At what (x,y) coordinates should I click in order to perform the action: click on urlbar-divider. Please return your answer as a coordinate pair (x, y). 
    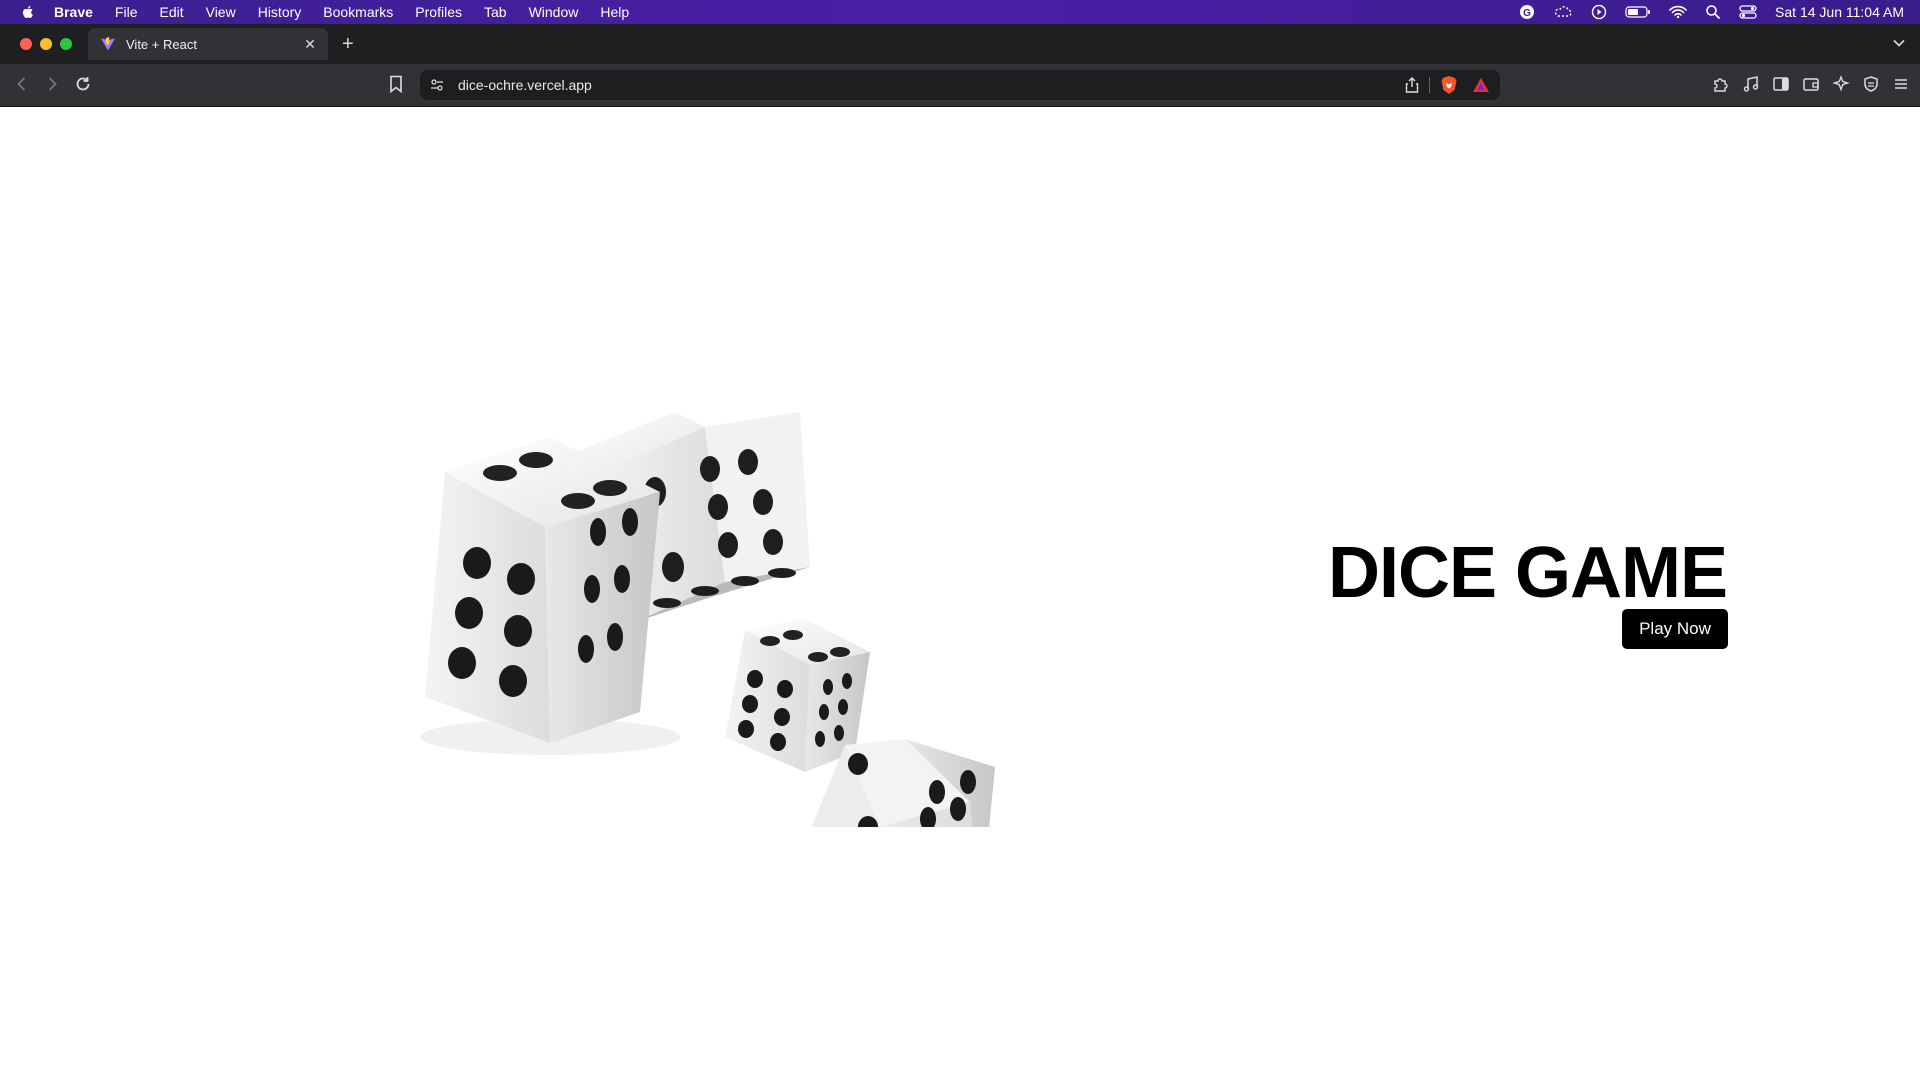
    Looking at the image, I should click on (1429, 85).